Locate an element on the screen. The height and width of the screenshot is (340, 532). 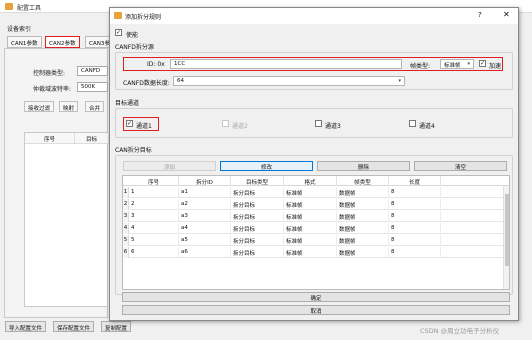
bg-rules-table: 序号 目标 is located at coordinates (66, 219).